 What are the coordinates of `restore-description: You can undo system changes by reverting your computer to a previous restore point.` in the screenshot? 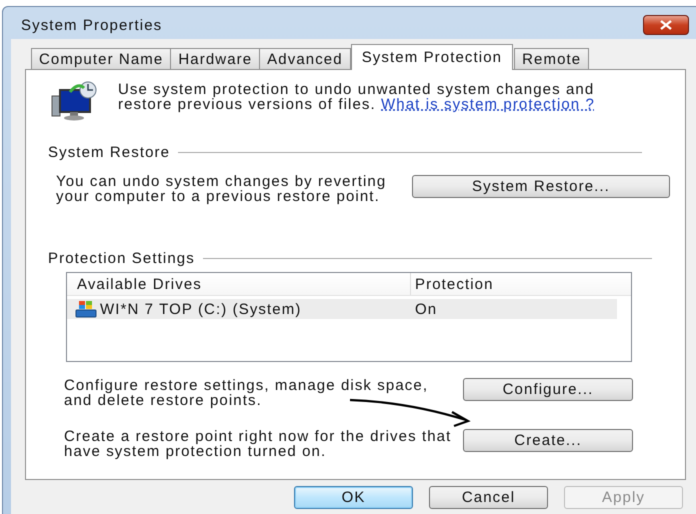 It's located at (222, 189).